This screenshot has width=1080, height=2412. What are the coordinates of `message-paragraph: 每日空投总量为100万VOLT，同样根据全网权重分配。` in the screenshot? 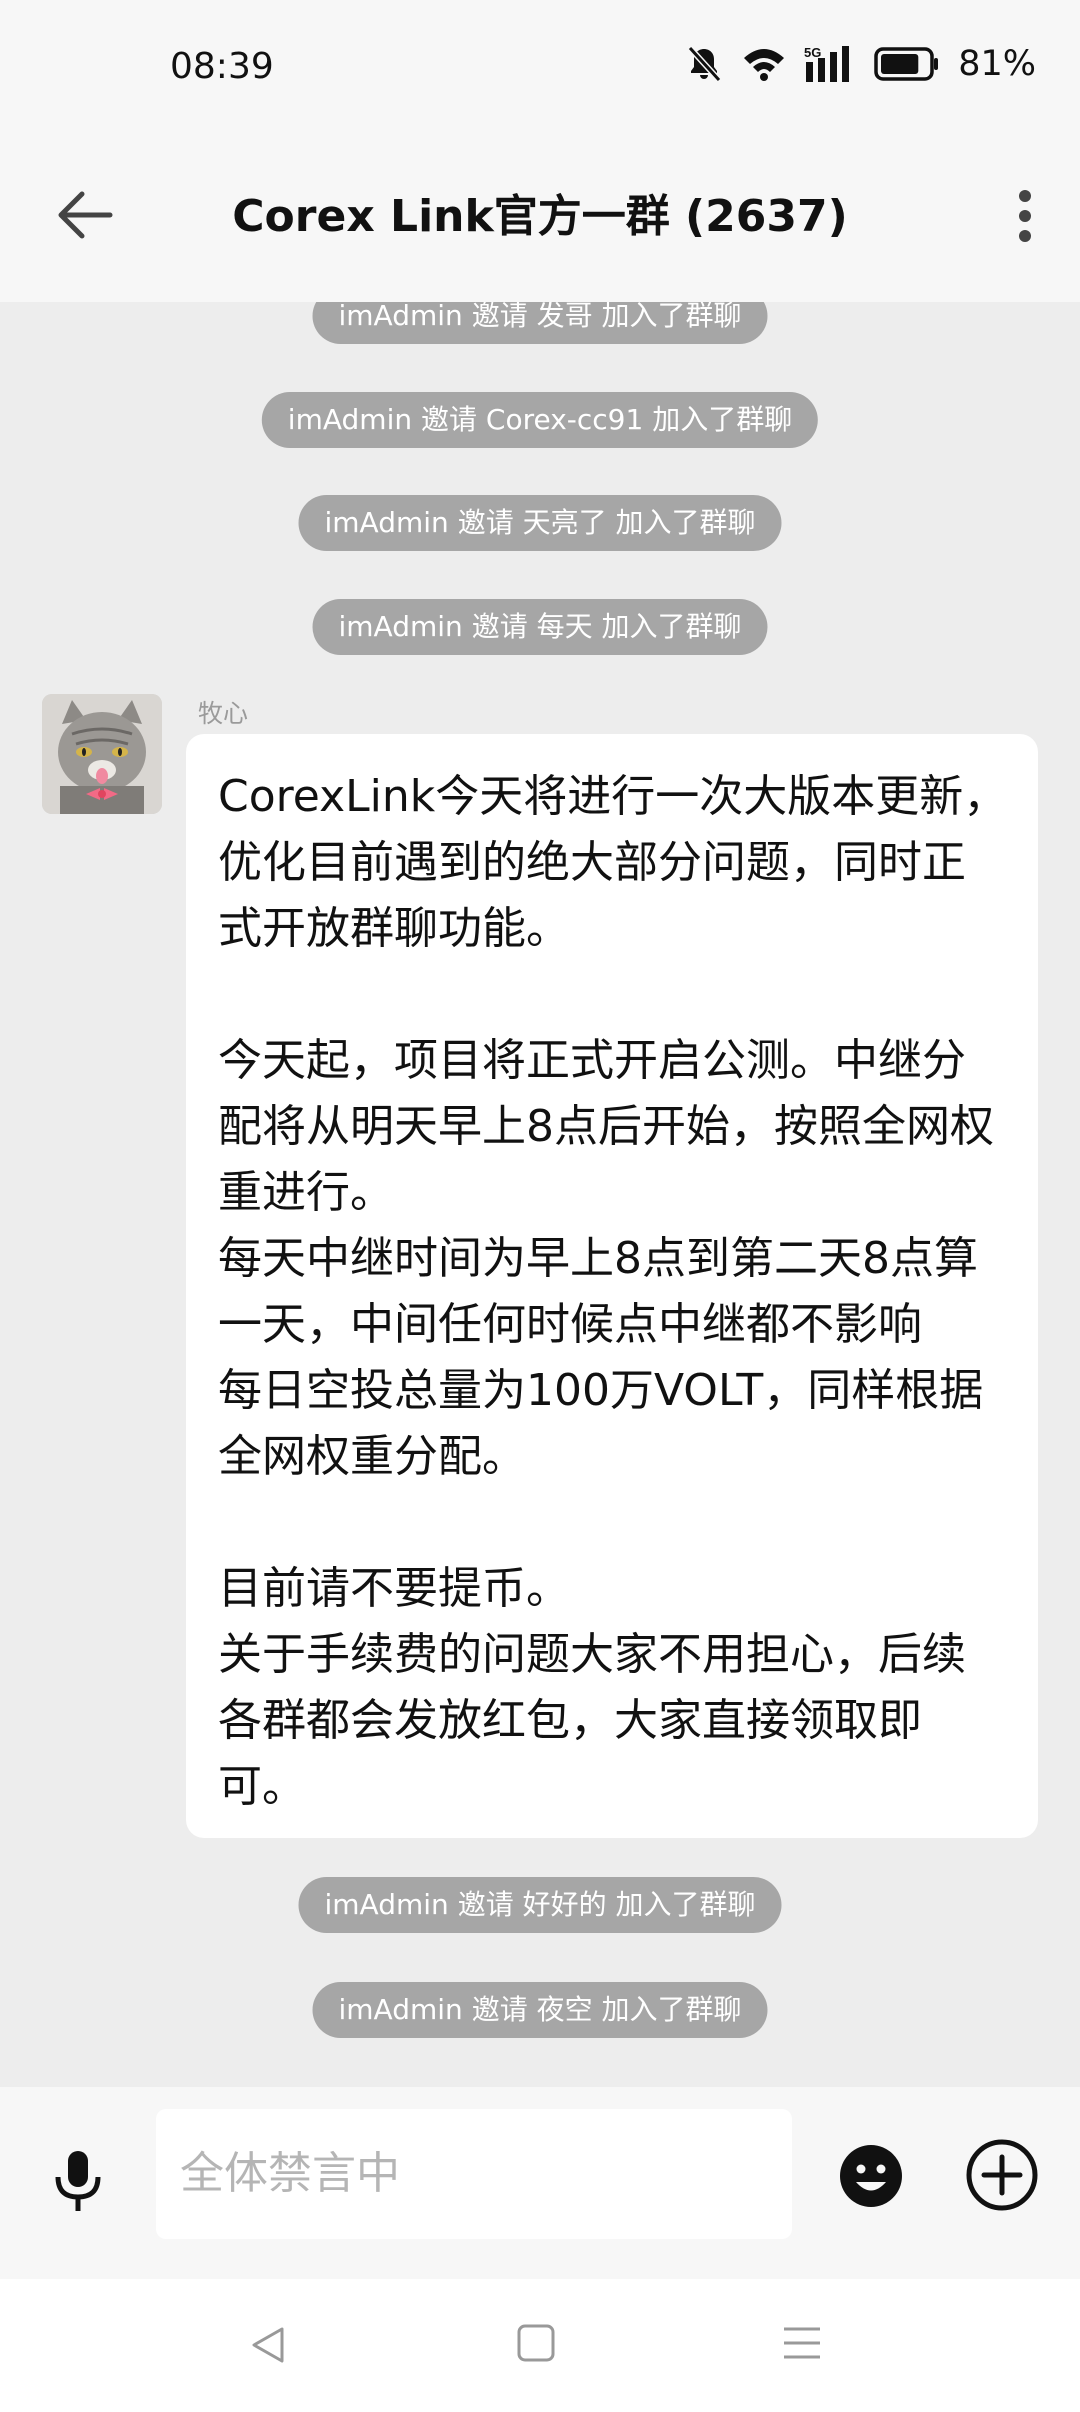 It's located at (601, 1423).